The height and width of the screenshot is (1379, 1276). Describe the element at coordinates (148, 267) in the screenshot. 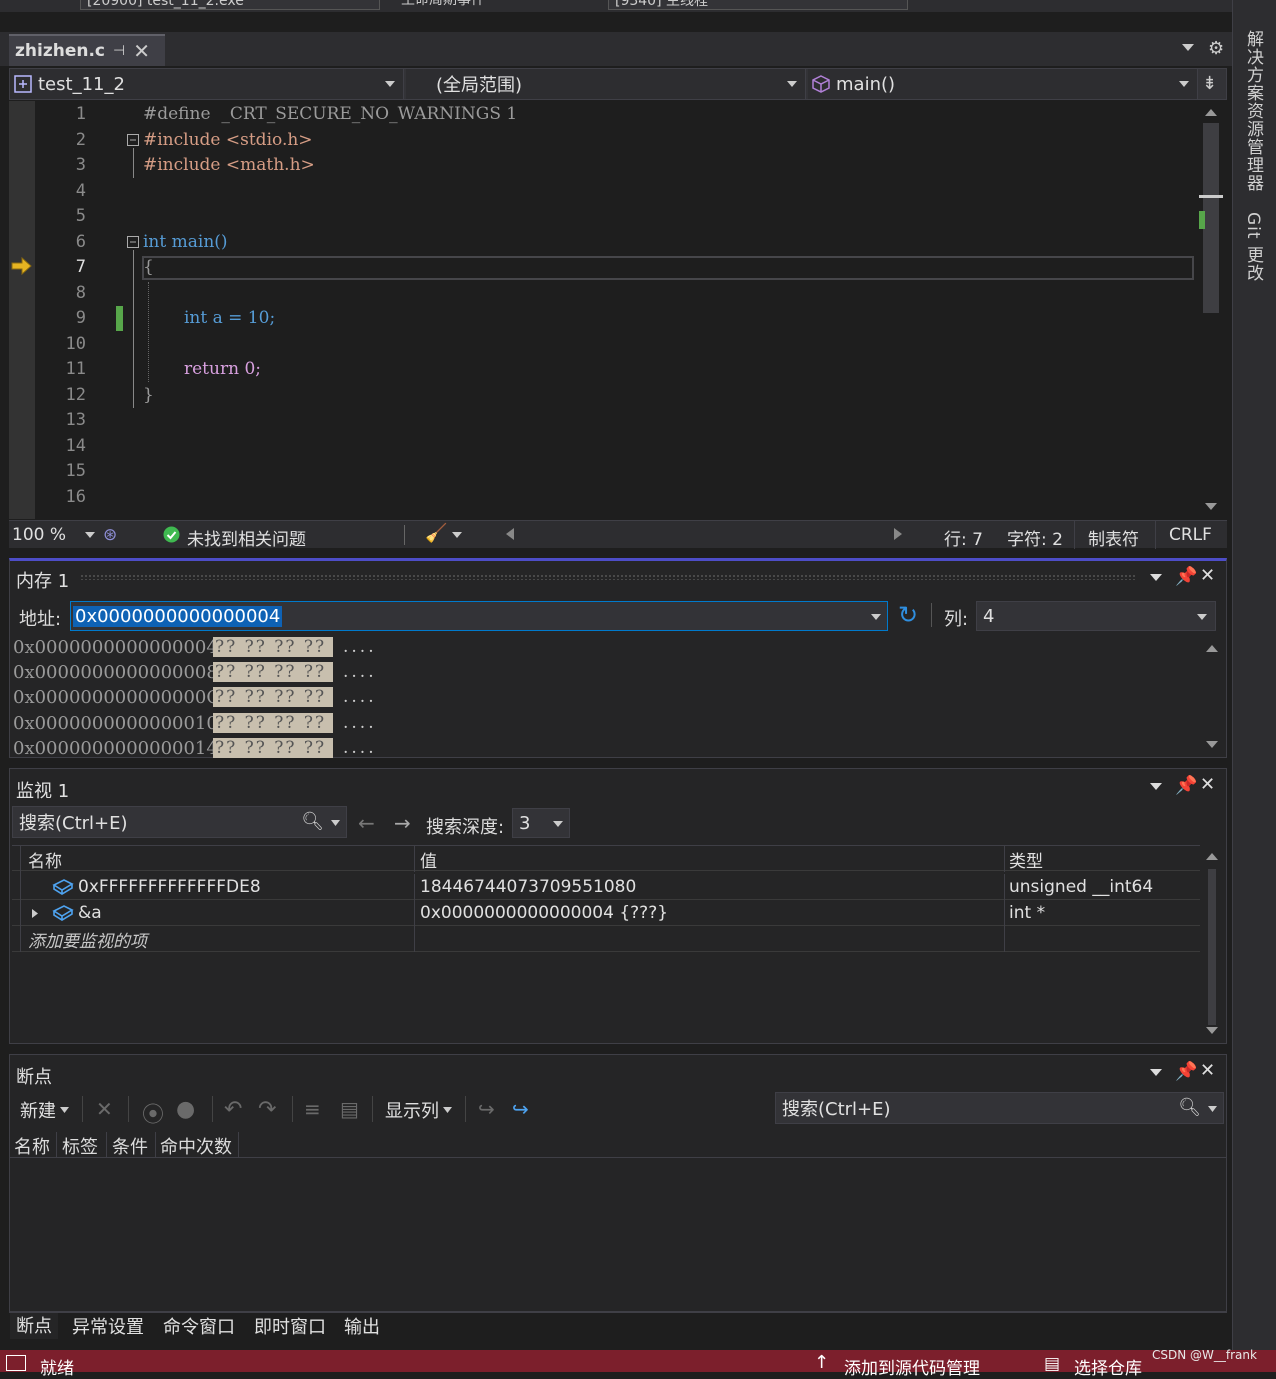

I see `code-line-7: {` at that location.